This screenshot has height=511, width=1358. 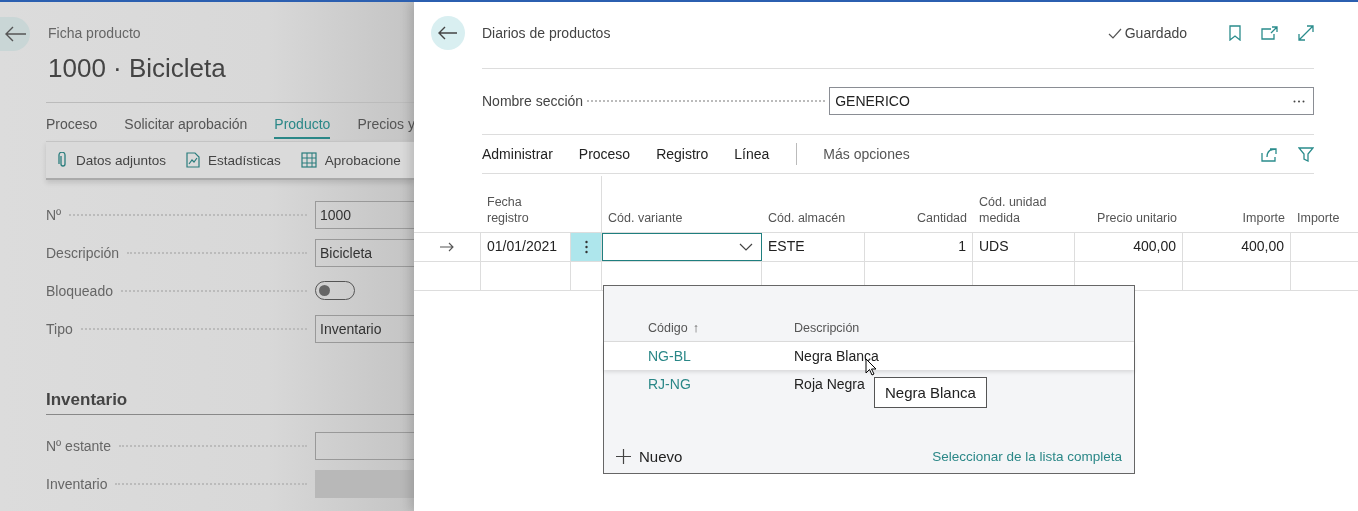 I want to click on select-full-list-link: Seleccionar de la lista completa, so click(x=1027, y=456).